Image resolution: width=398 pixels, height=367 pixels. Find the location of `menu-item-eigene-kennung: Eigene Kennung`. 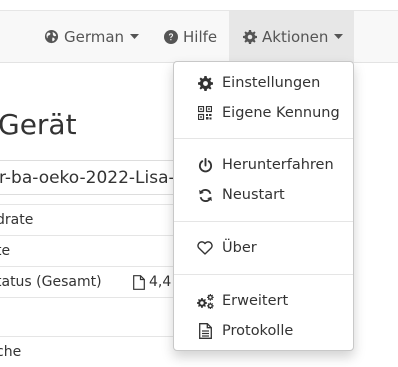

menu-item-eigene-kennung: Eigene Kennung is located at coordinates (263, 113).